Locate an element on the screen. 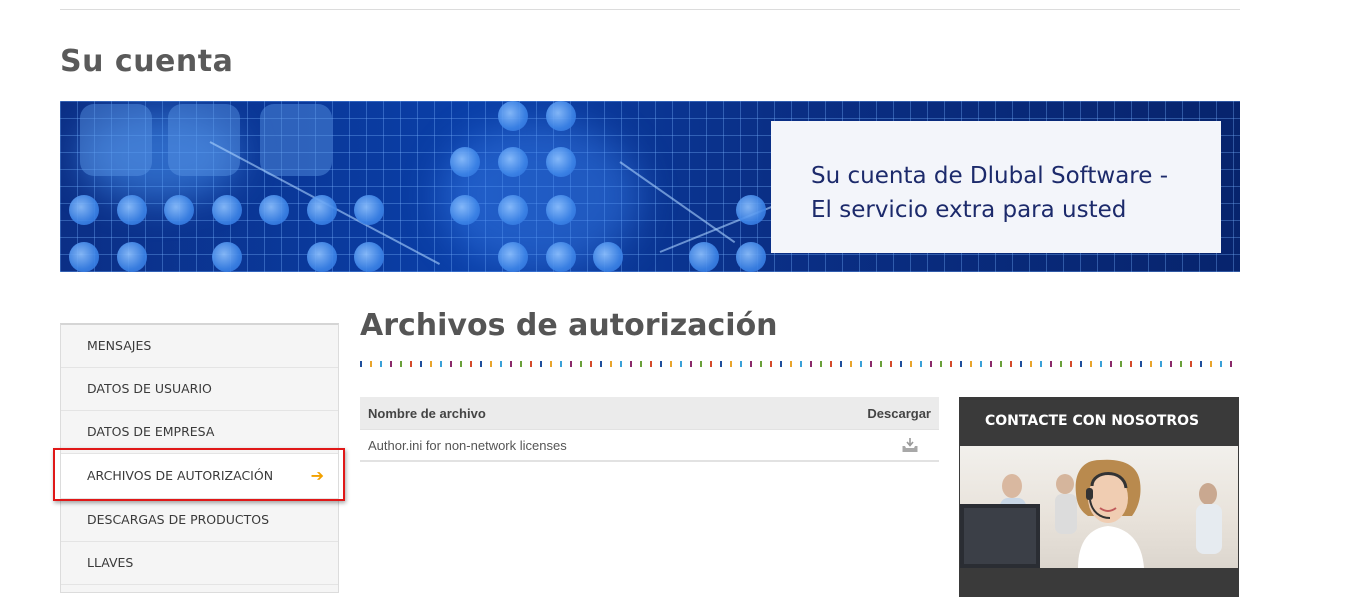  section-title: Archivos de autorización is located at coordinates (569, 325).